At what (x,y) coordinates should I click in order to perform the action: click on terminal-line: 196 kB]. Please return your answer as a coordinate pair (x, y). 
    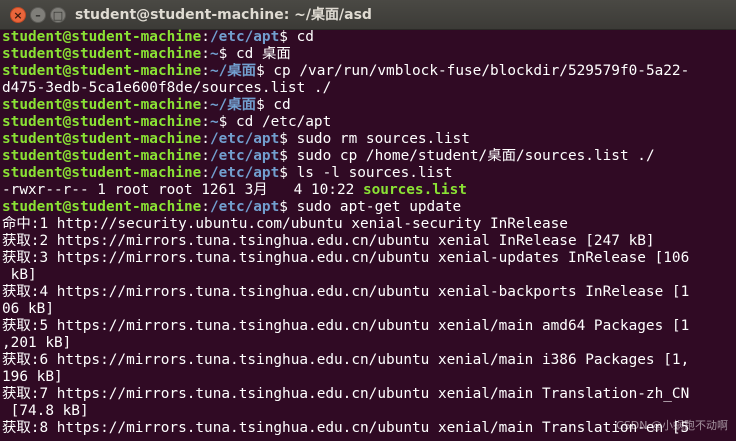
    Looking at the image, I should click on (368, 377).